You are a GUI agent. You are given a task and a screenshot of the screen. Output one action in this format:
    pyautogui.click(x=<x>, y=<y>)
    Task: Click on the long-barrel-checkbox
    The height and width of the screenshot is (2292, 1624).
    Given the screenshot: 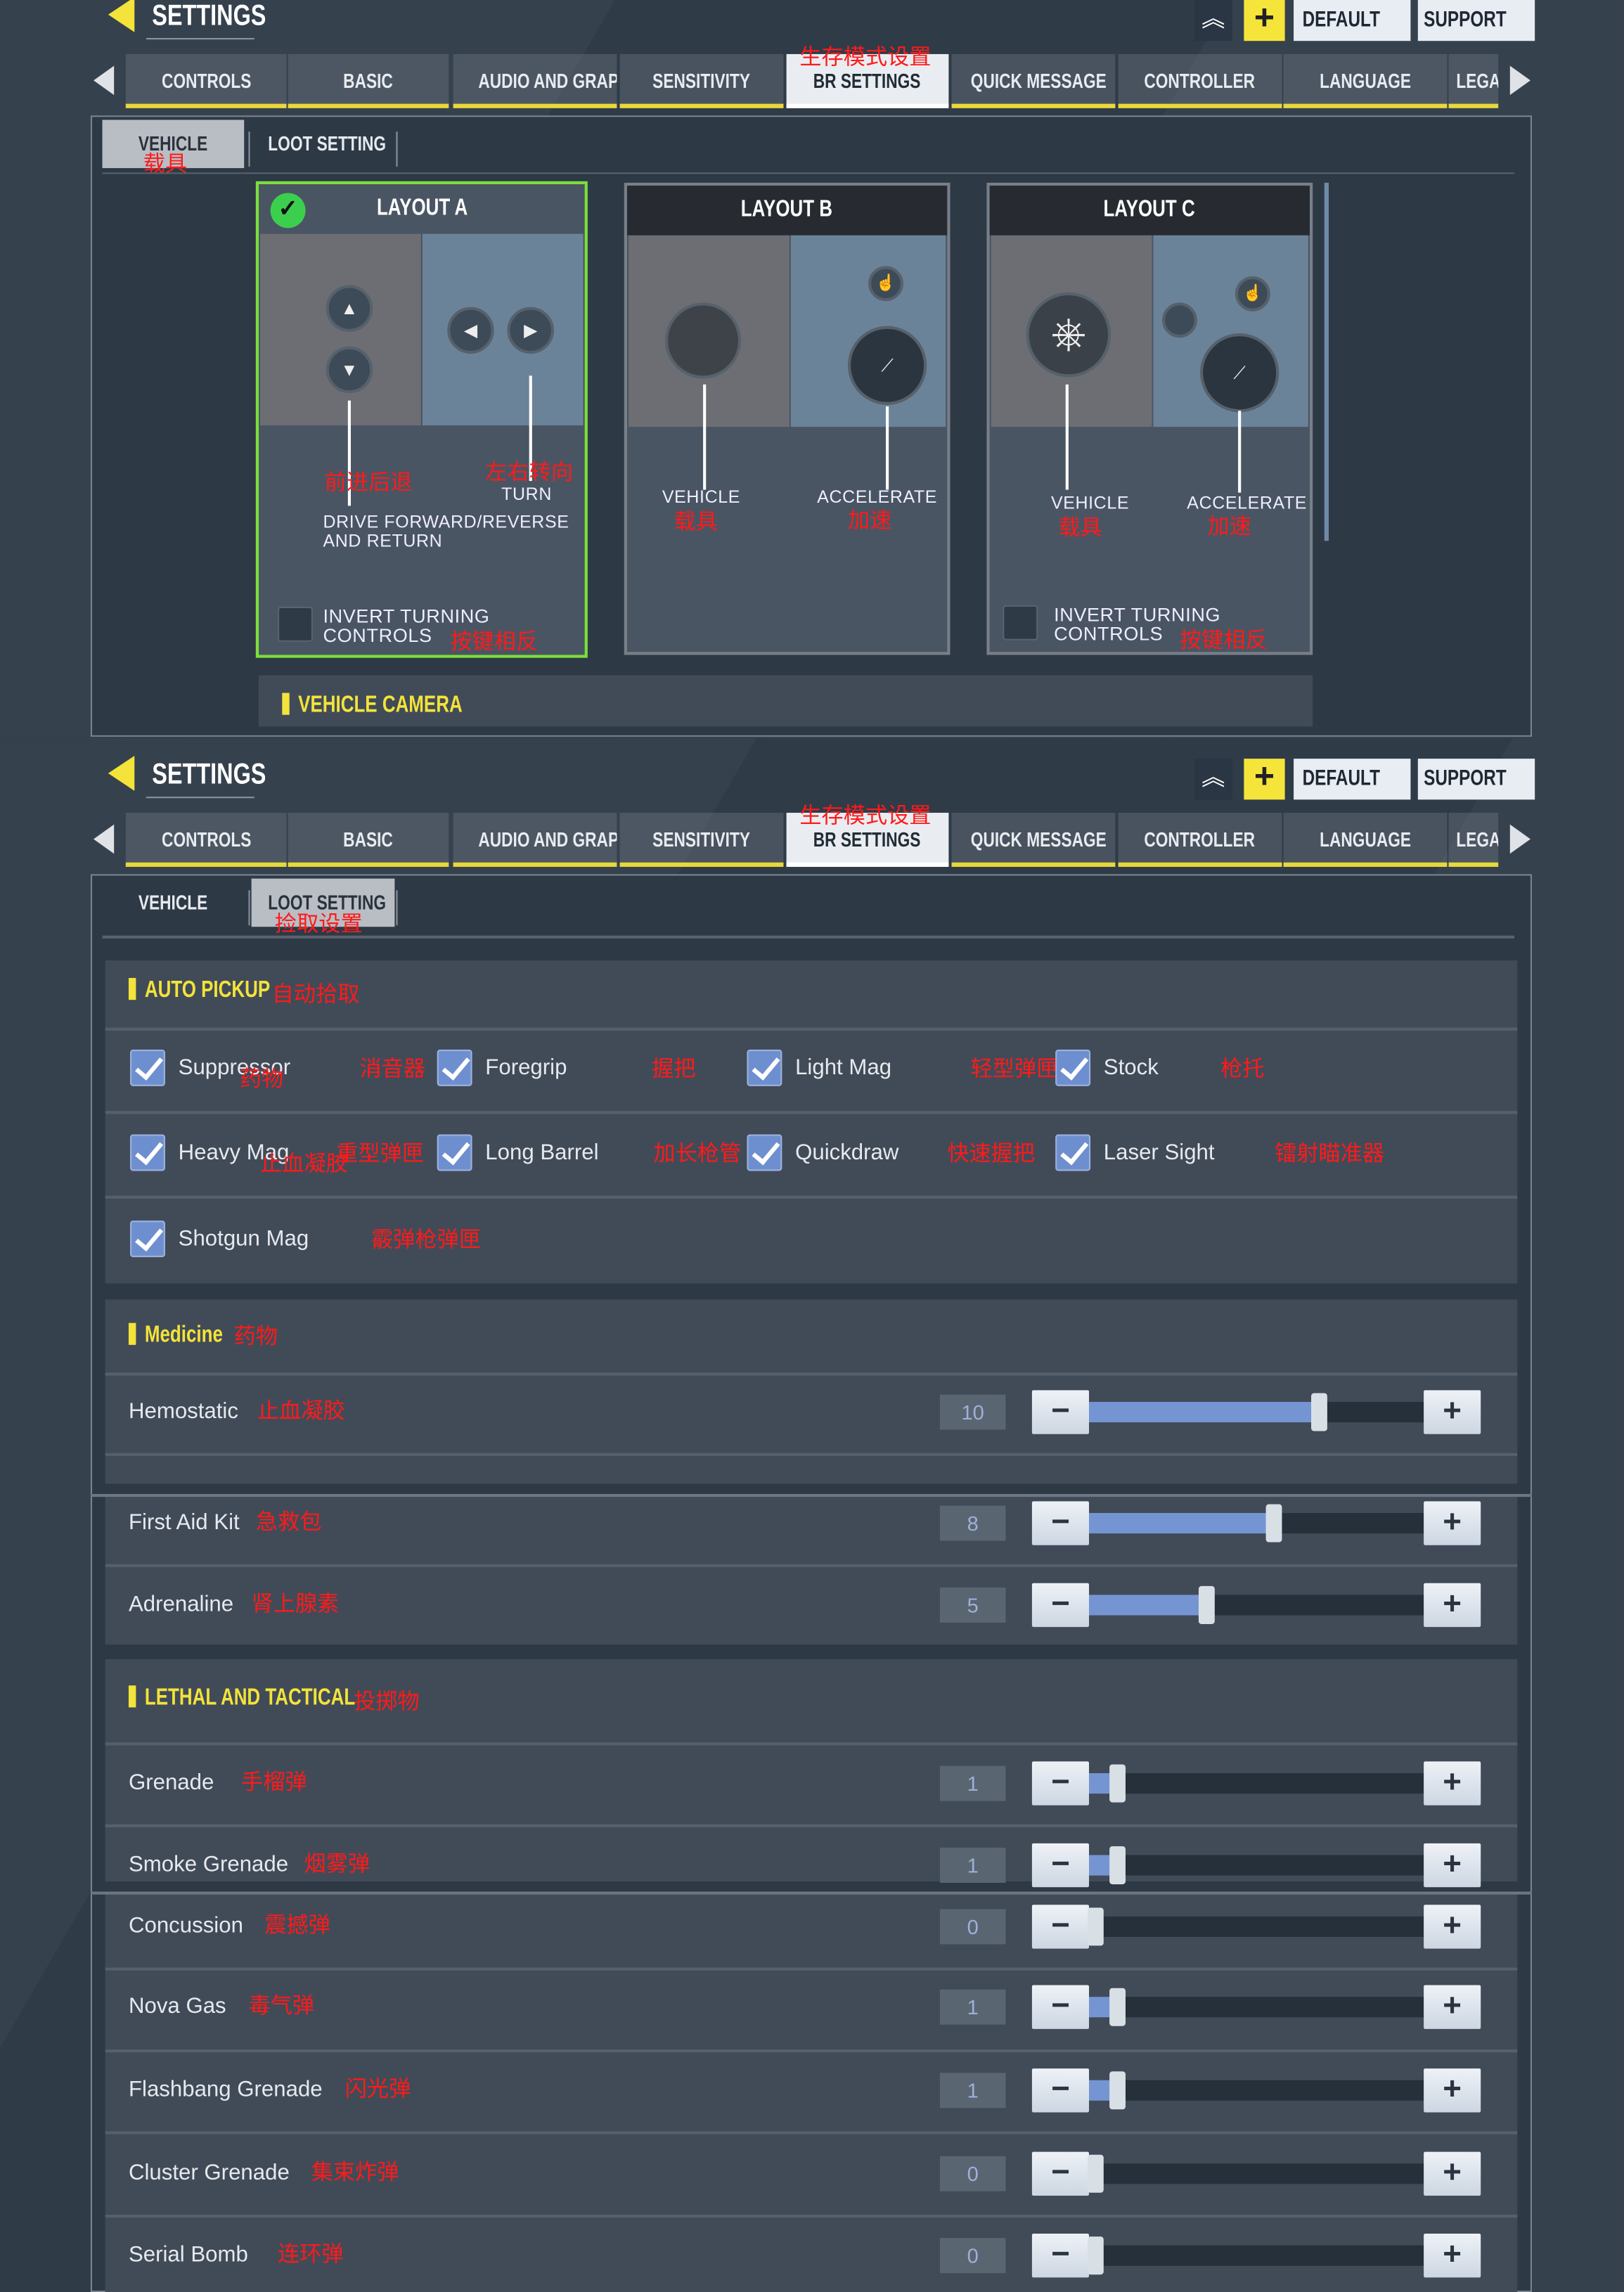 What is the action you would take?
    pyautogui.click(x=454, y=1152)
    